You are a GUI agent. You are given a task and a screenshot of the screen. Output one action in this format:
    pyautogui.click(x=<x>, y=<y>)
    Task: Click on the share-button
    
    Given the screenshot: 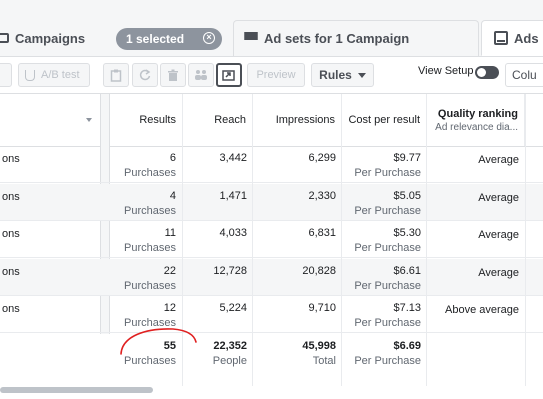 What is the action you would take?
    pyautogui.click(x=229, y=75)
    